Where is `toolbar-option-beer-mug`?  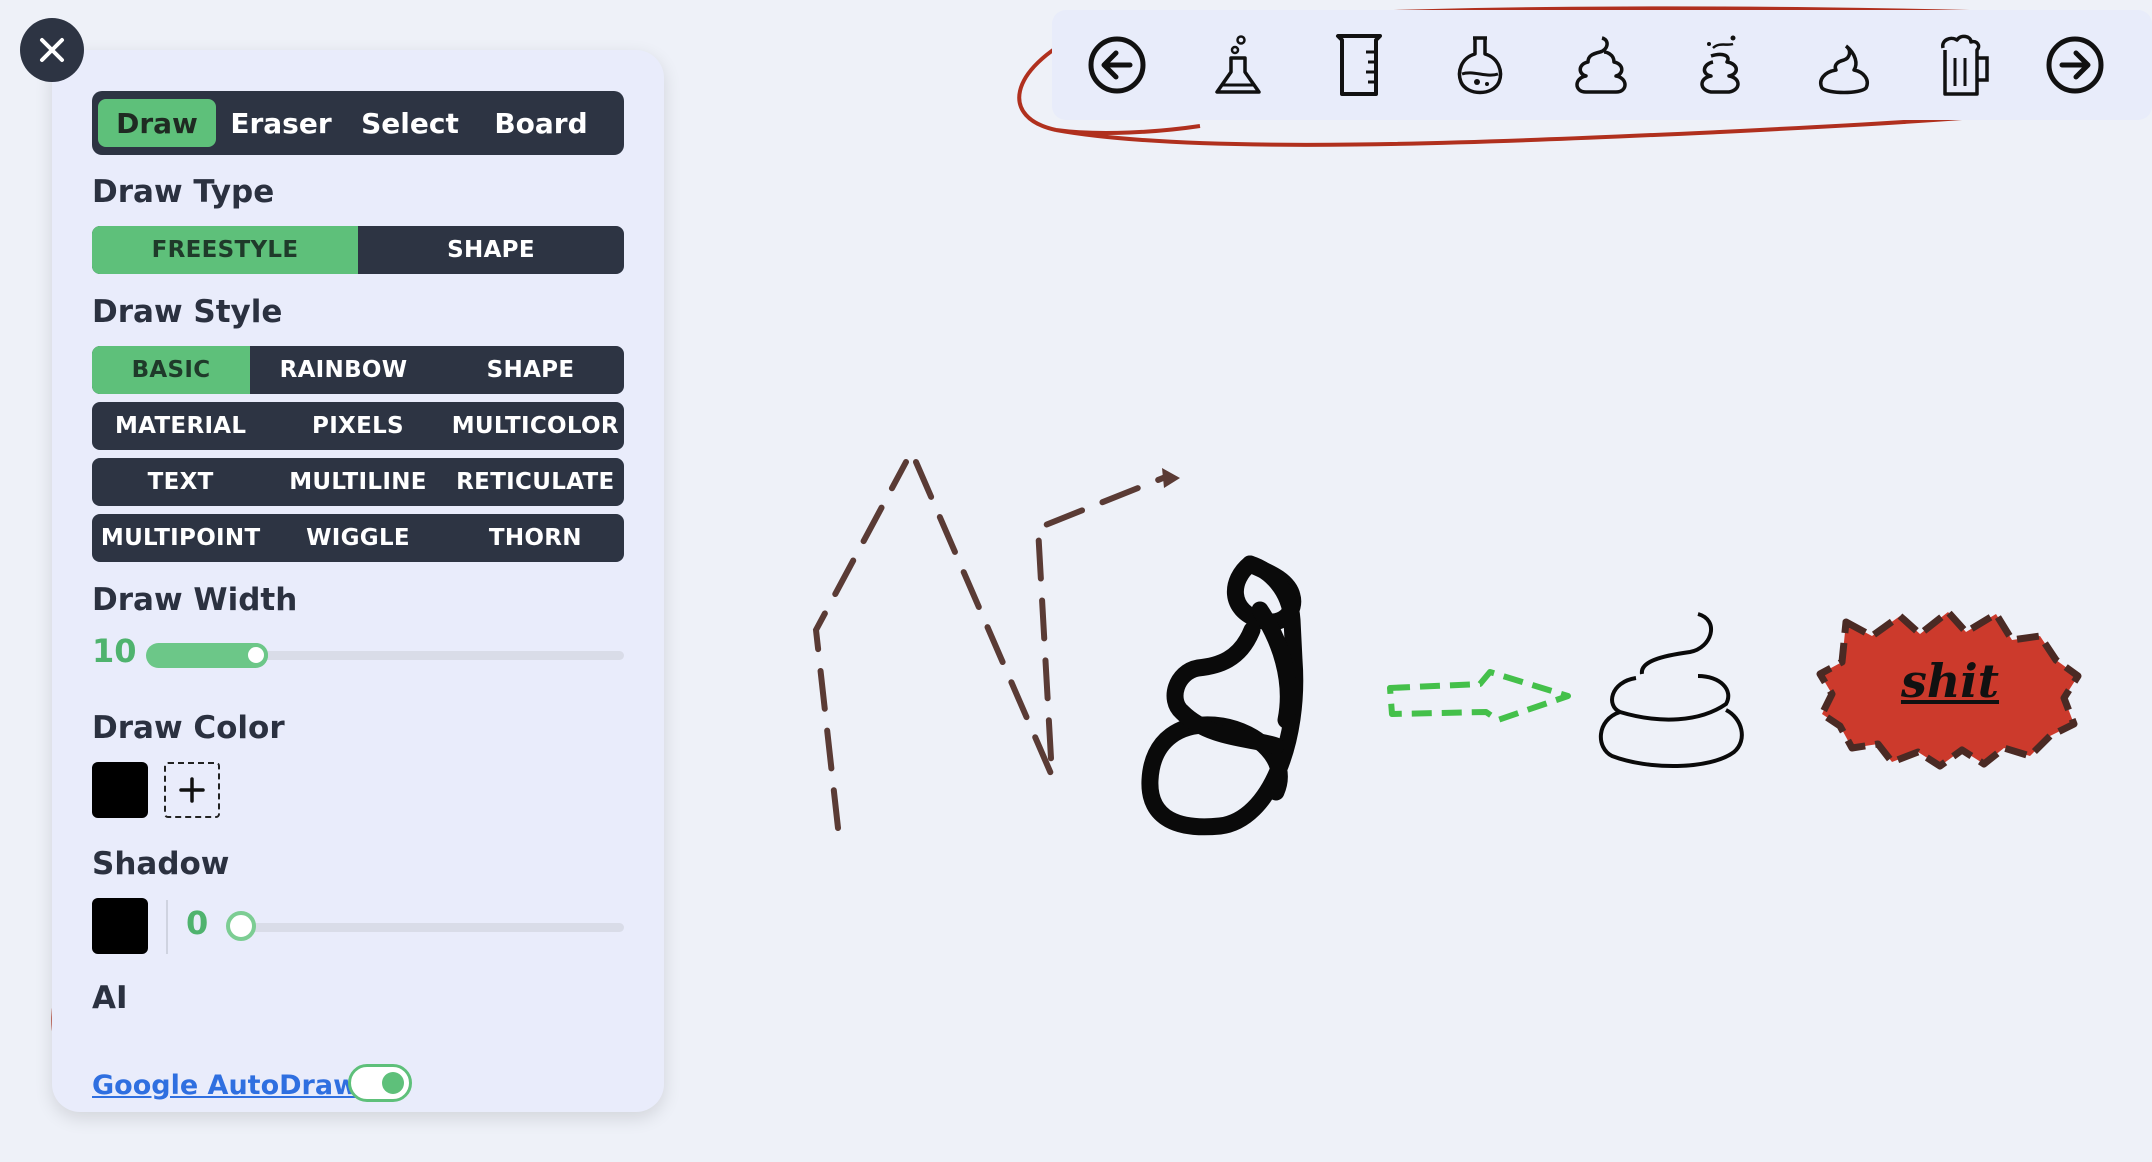
toolbar-option-beer-mug is located at coordinates (1964, 65).